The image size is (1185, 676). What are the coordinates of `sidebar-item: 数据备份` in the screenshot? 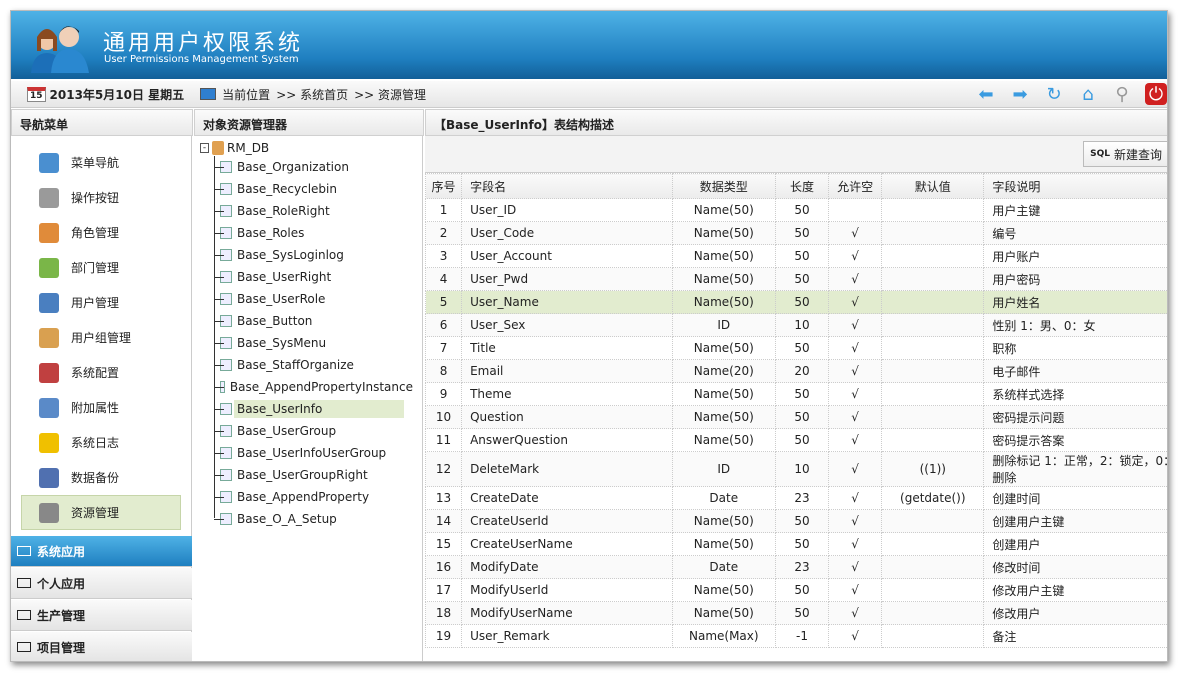 It's located at (101, 477).